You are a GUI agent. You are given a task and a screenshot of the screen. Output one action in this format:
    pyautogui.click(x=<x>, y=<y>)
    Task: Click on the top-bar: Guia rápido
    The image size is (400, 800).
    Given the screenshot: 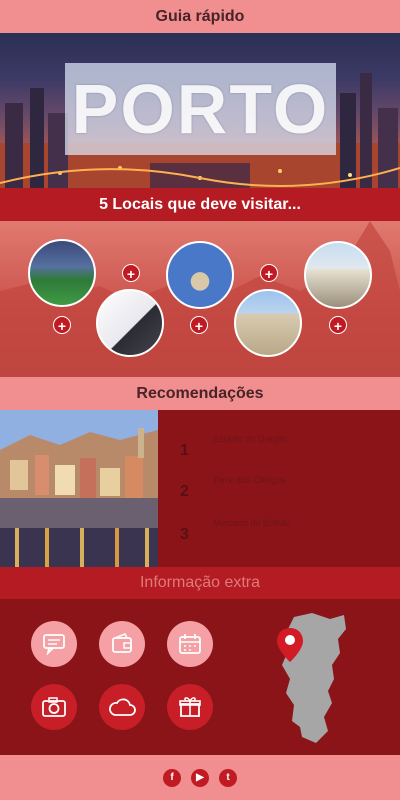 What is the action you would take?
    pyautogui.click(x=200, y=16)
    